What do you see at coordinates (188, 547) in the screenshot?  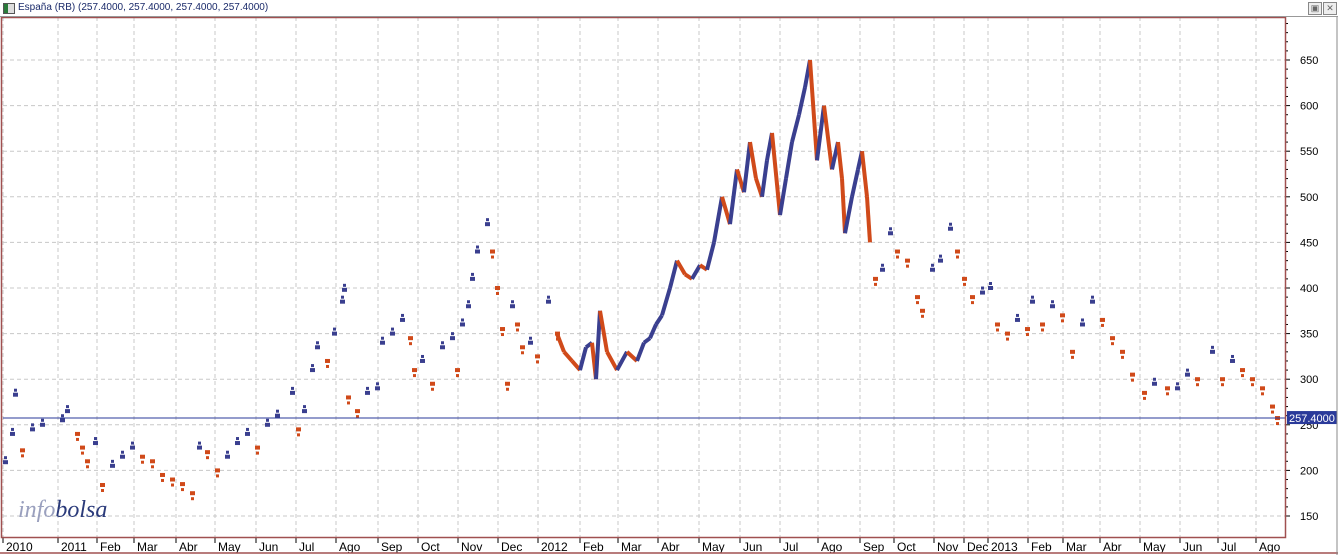 I see `x-tick-label: Abr` at bounding box center [188, 547].